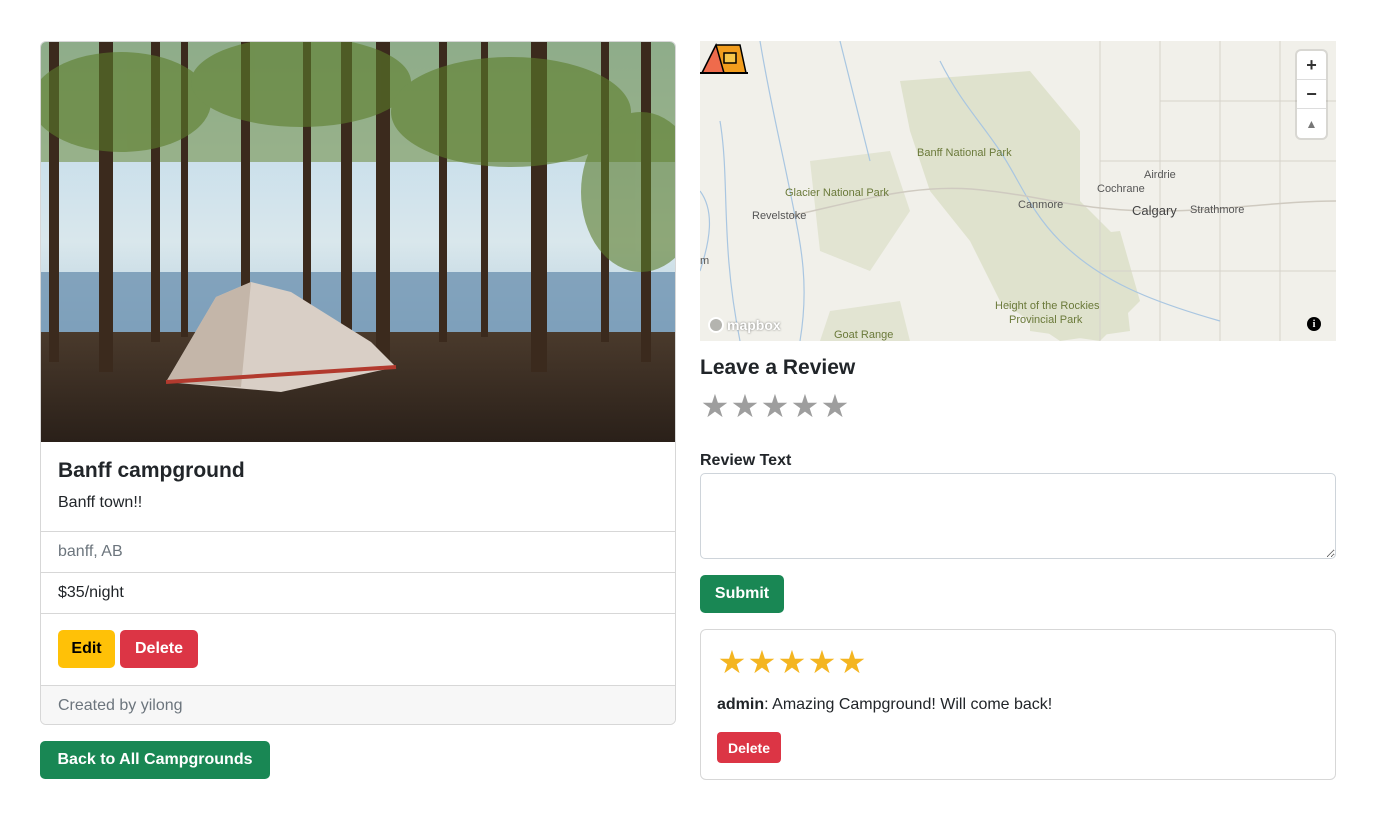 The image size is (1375, 819). Describe the element at coordinates (746, 460) in the screenshot. I see `review-text-label: Review Text` at that location.